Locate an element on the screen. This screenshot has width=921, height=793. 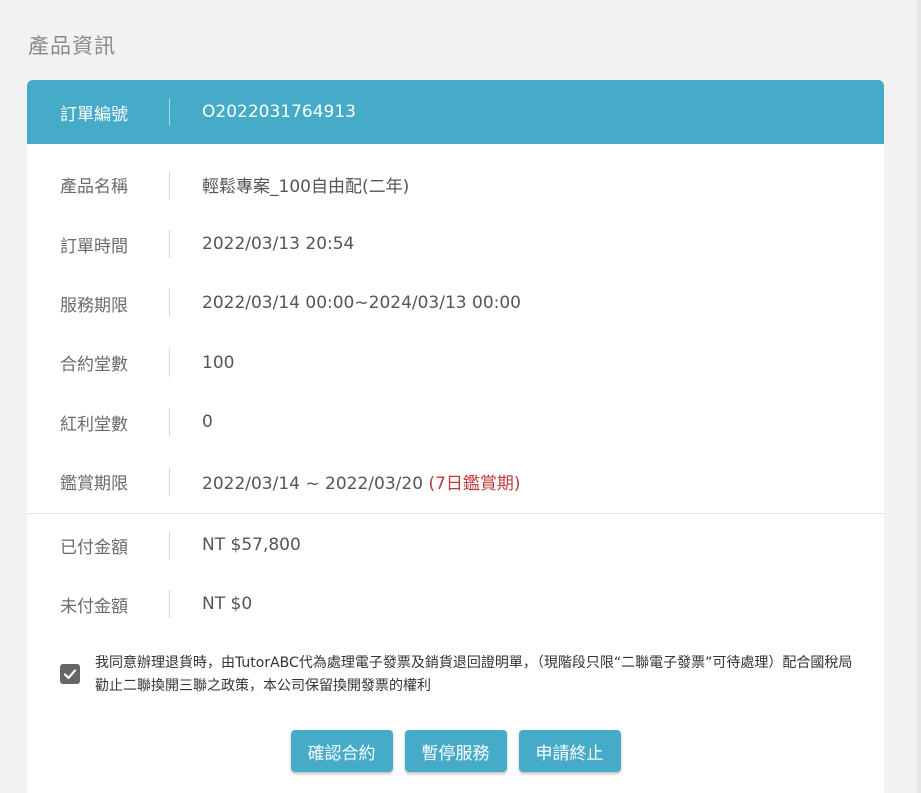
payment-label: 未付金額 is located at coordinates (94, 606).